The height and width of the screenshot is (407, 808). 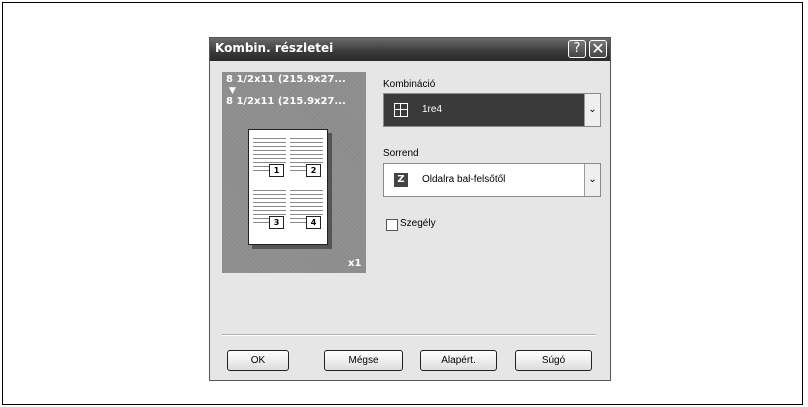 I want to click on combination-value: 1re4, so click(x=432, y=109).